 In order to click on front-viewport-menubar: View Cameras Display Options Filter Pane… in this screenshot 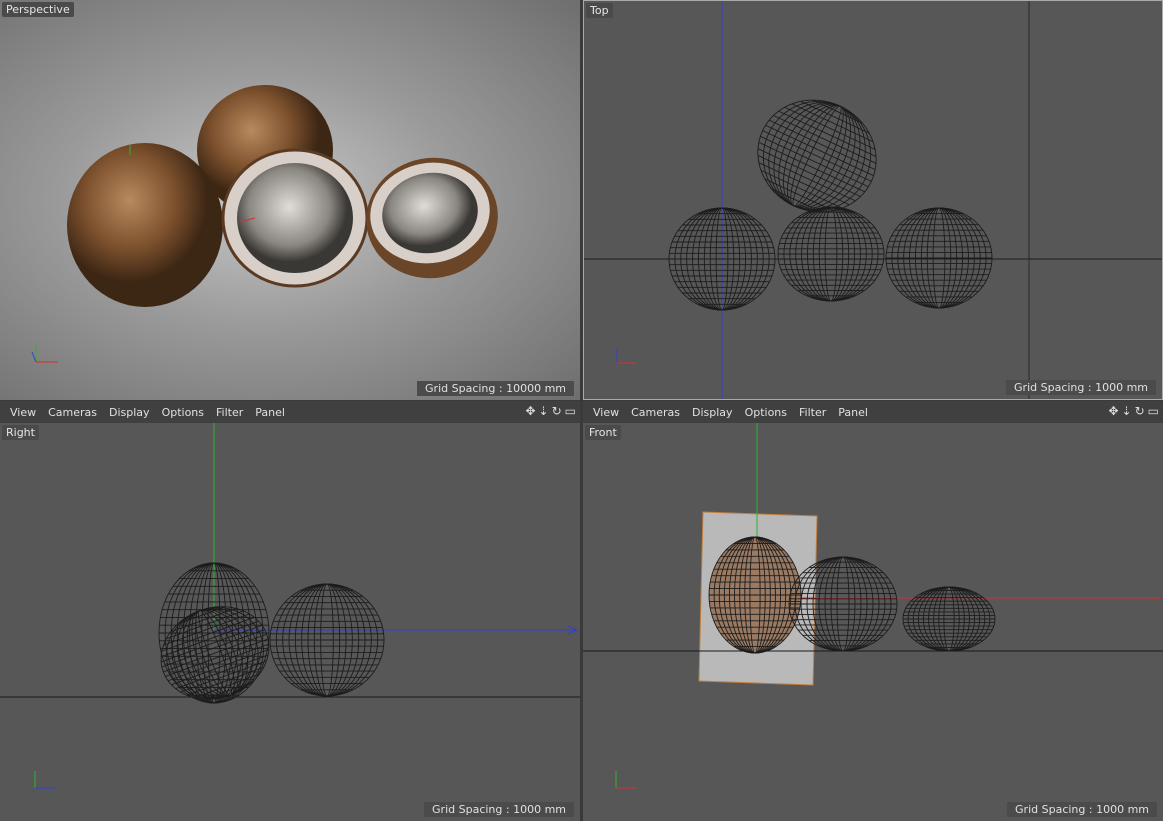, I will do `click(873, 412)`.